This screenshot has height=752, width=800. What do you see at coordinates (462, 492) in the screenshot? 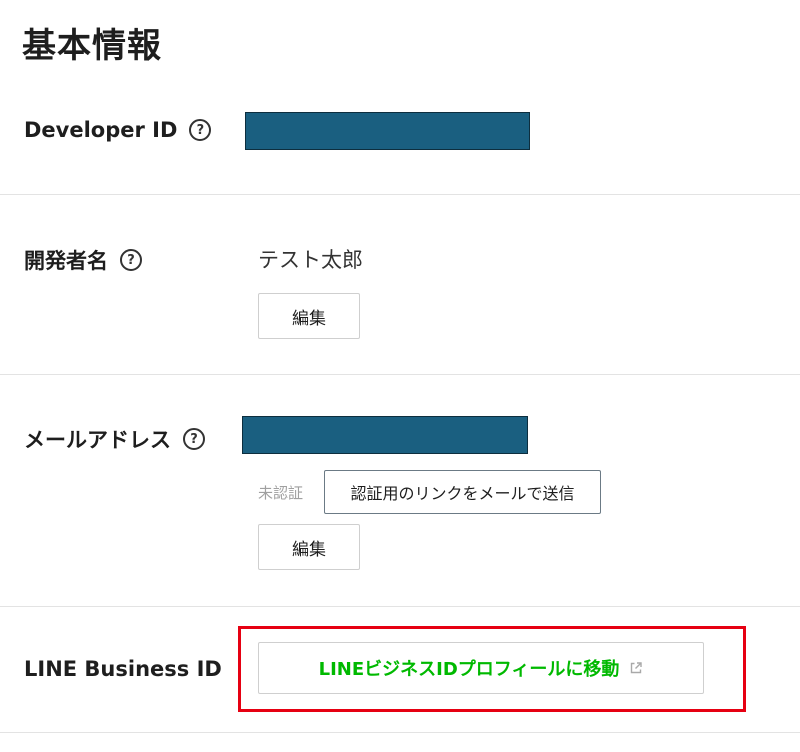
I see `send-verification-link-button: 認証用のリンクをメールで送信` at bounding box center [462, 492].